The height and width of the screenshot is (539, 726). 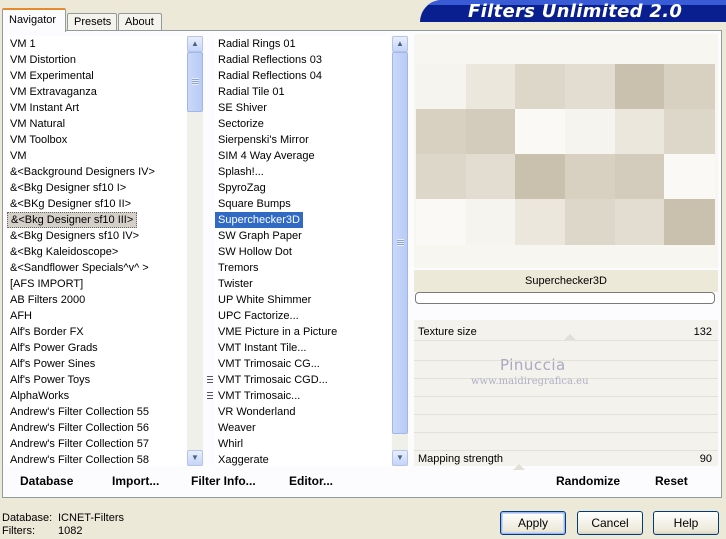 What do you see at coordinates (39, 396) in the screenshot?
I see `list-item: AlphaWorks` at bounding box center [39, 396].